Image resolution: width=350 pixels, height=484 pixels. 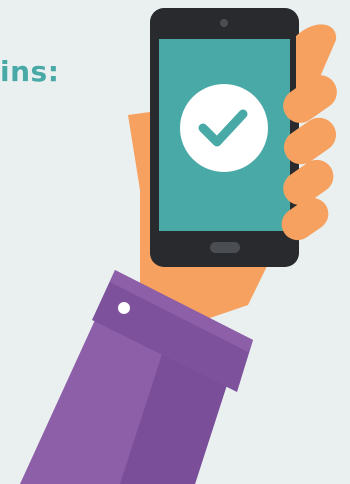 What do you see at coordinates (124, 308) in the screenshot?
I see `cuff-button` at bounding box center [124, 308].